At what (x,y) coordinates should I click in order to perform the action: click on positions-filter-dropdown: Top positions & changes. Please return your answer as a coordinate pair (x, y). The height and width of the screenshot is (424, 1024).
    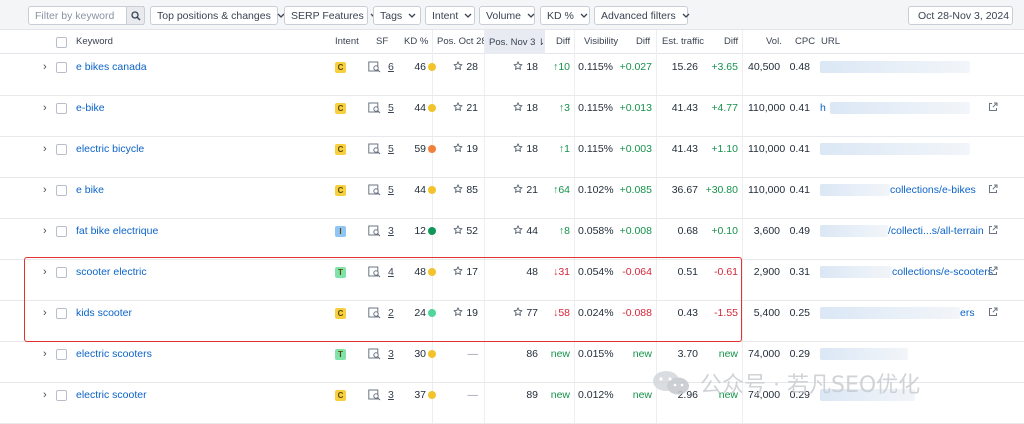
    Looking at the image, I should click on (217, 15).